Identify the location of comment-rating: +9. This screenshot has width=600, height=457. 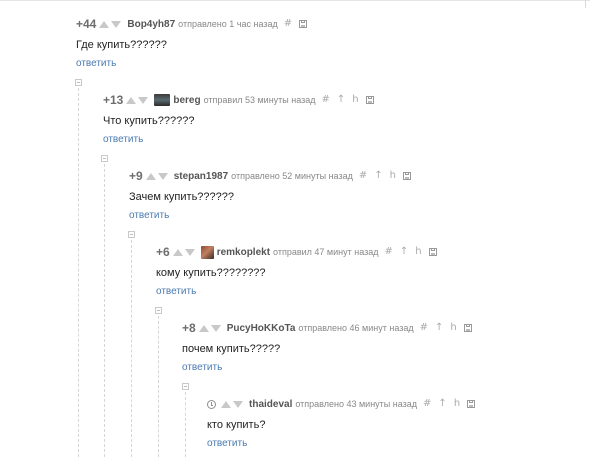
(136, 176).